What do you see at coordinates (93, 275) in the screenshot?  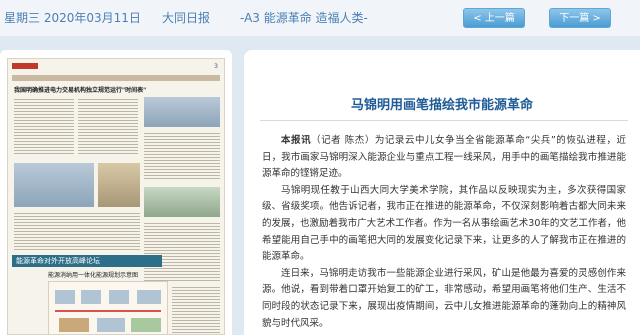 I see `diagram-title: 能源消纳用一体化能源规划示意图` at bounding box center [93, 275].